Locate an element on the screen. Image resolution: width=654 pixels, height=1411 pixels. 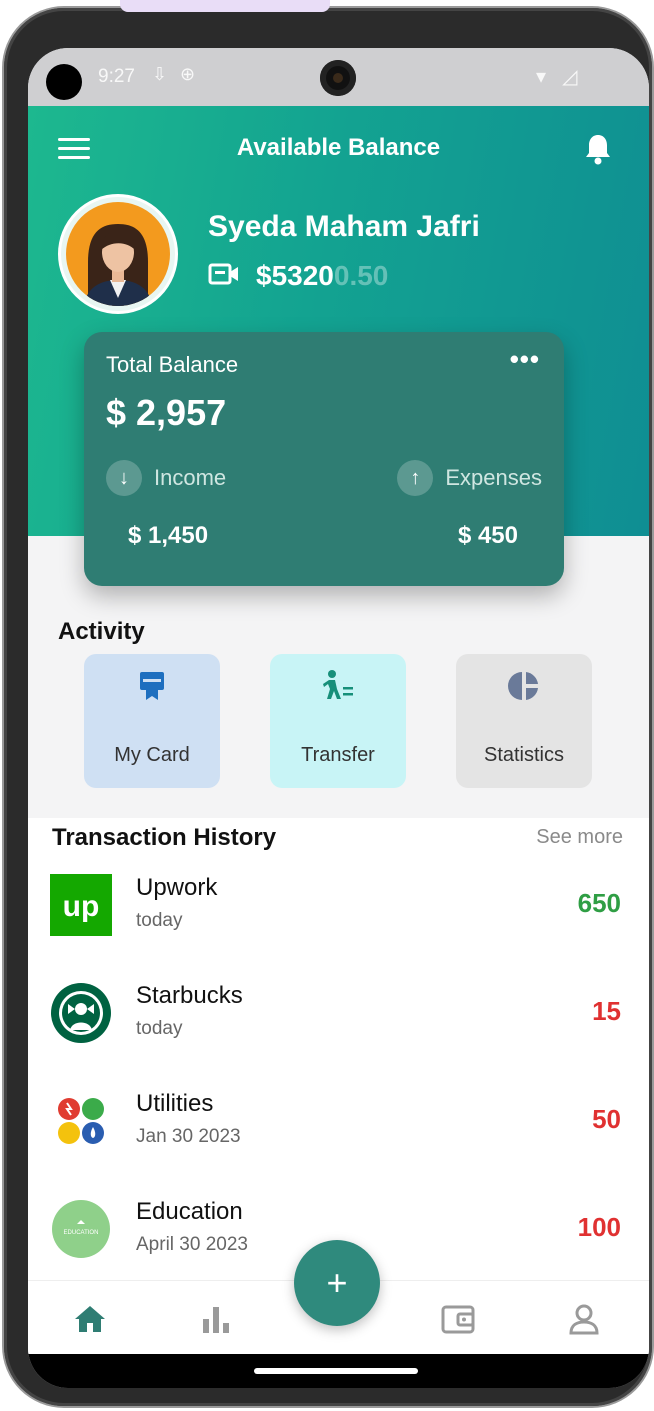
home-icon is located at coordinates (90, 1319).